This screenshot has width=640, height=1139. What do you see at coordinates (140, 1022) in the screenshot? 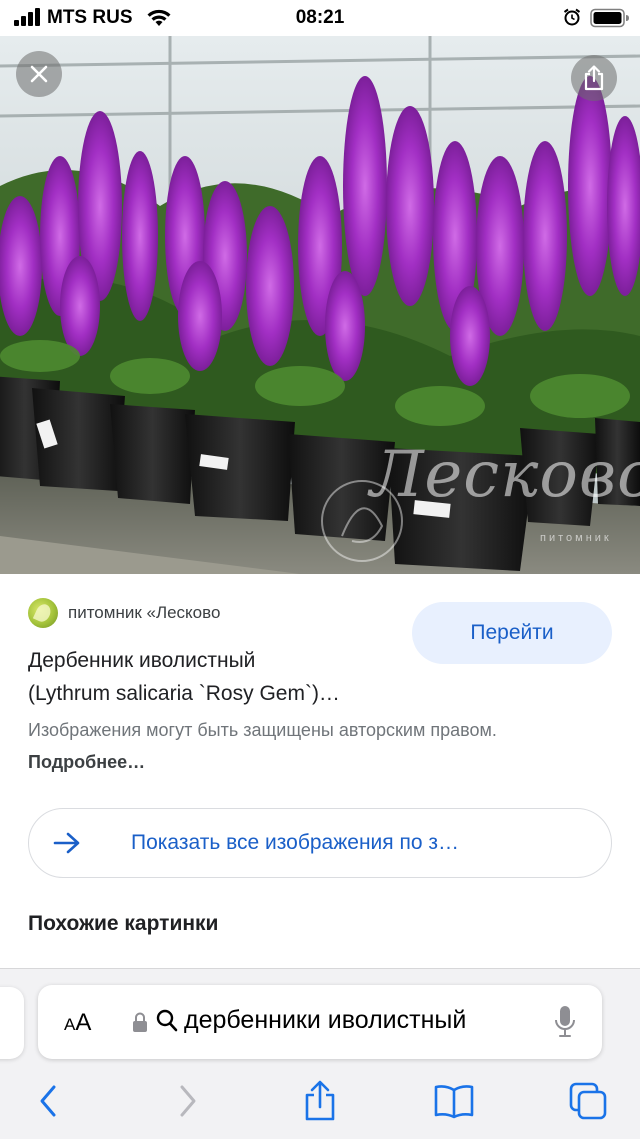
I see `lock-icon` at bounding box center [140, 1022].